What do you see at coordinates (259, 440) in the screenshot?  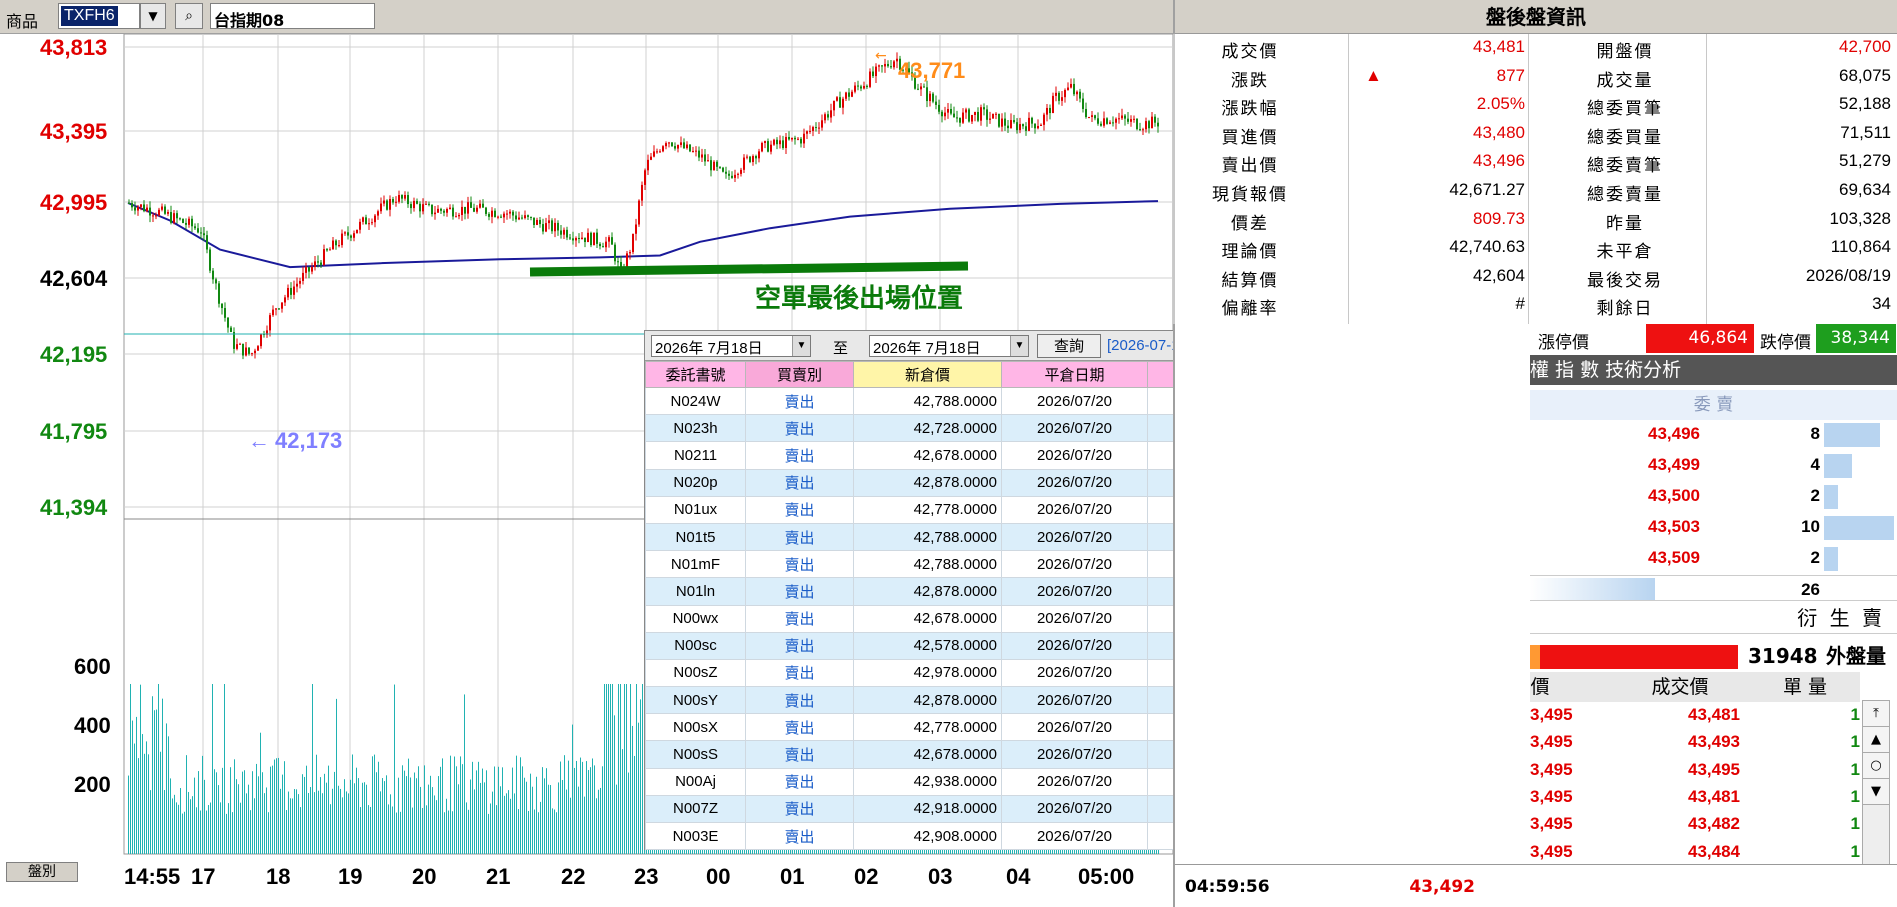 I see `low-marker-arrow: ←` at bounding box center [259, 440].